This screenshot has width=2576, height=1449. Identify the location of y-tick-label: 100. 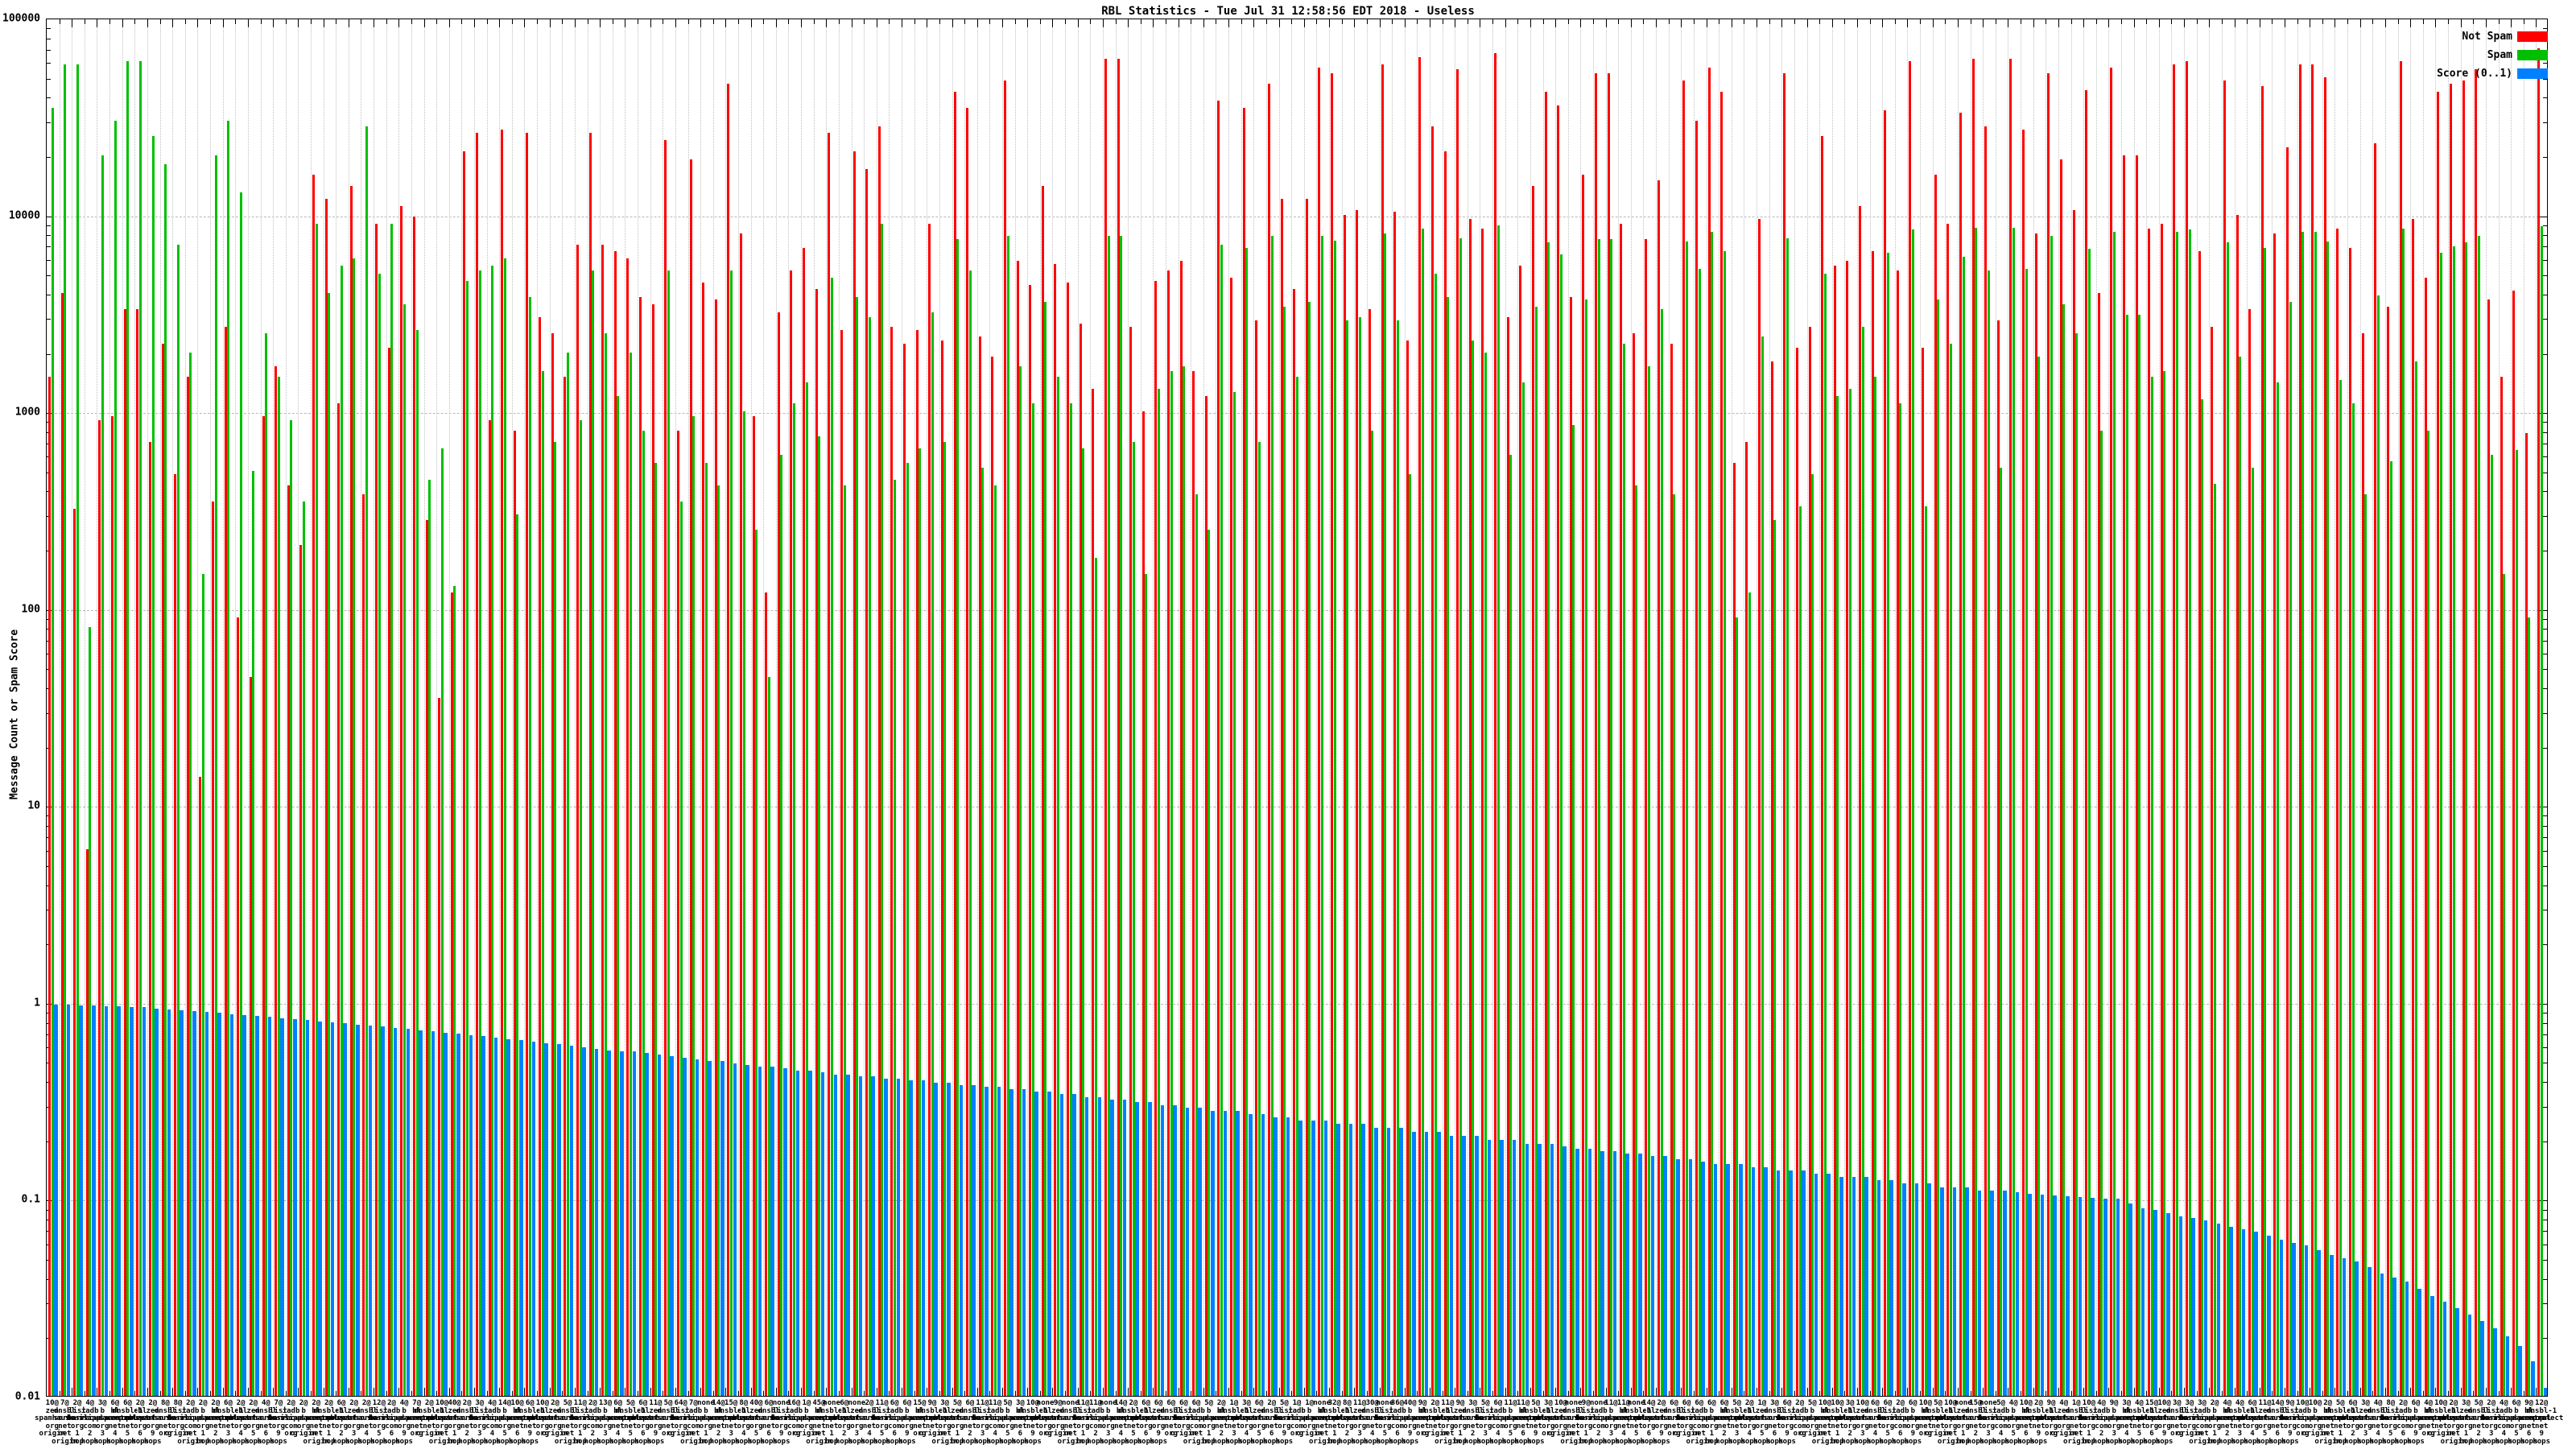
(30, 609).